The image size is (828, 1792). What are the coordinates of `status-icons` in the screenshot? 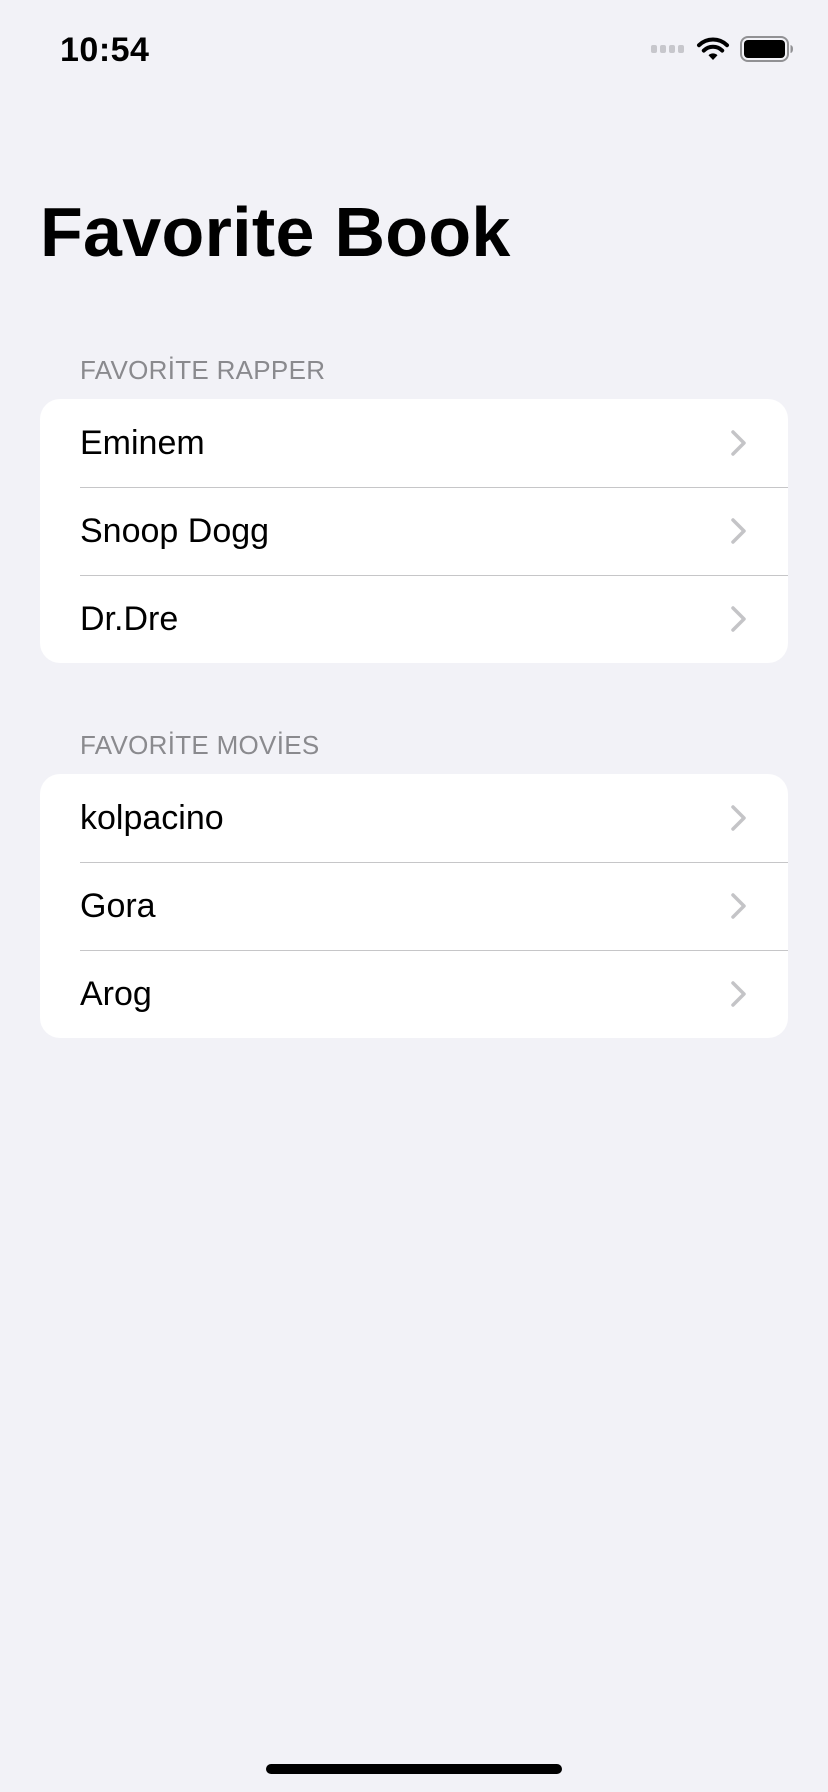 It's located at (722, 49).